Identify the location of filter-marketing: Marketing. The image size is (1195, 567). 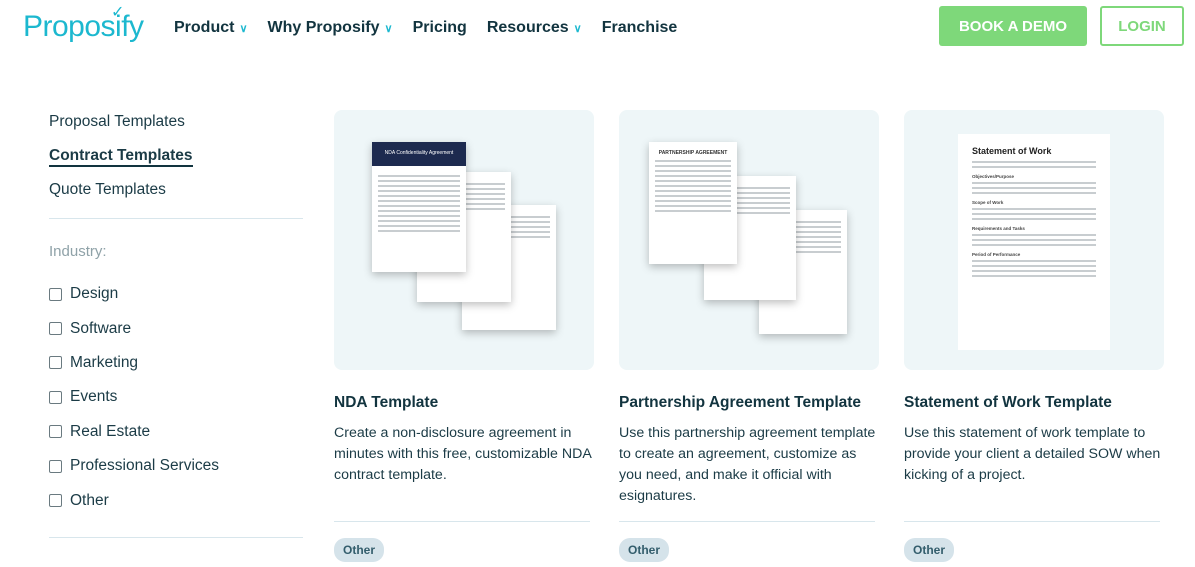
(176, 363).